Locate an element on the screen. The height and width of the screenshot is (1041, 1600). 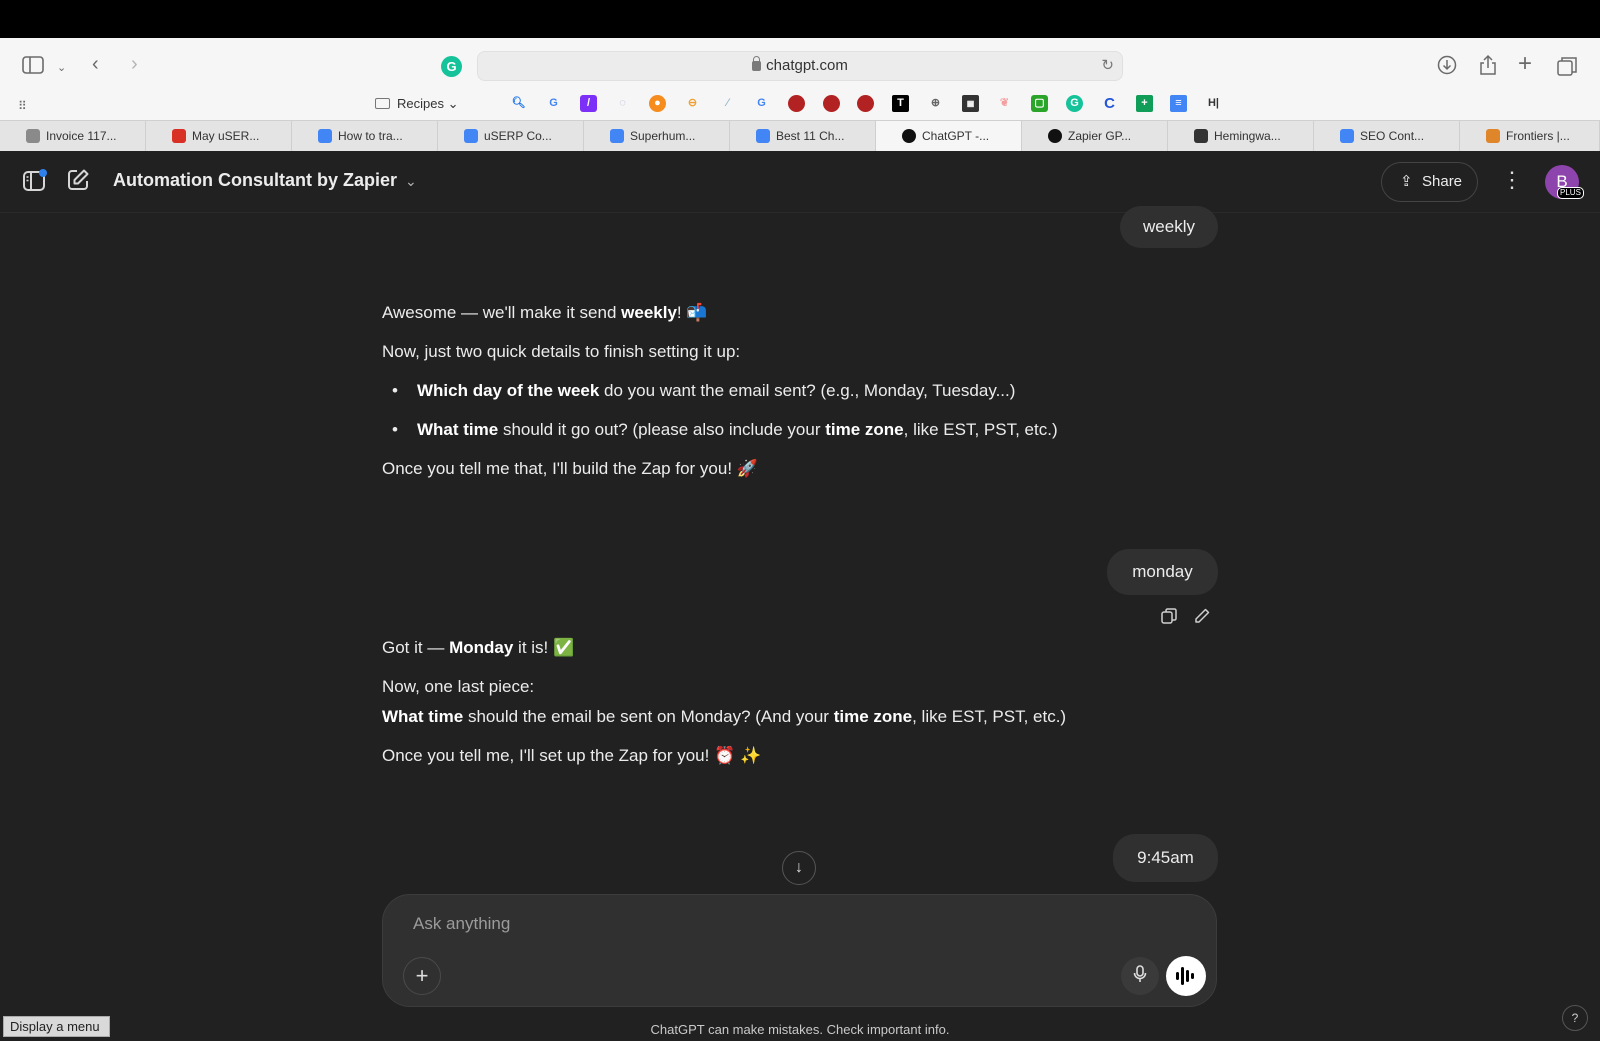
apple-icon is located at coordinates (484, 103).